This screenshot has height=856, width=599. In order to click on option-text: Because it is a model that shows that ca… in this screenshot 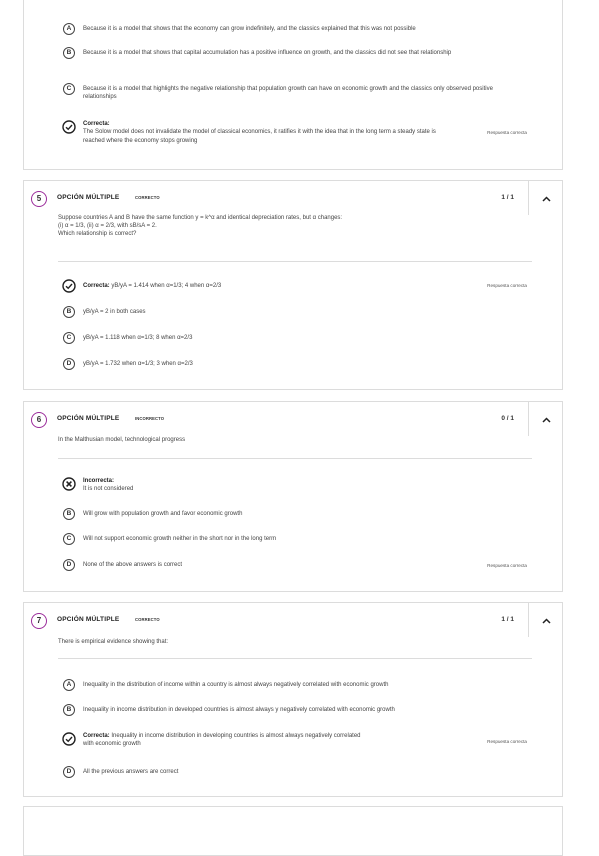, I will do `click(267, 53)`.